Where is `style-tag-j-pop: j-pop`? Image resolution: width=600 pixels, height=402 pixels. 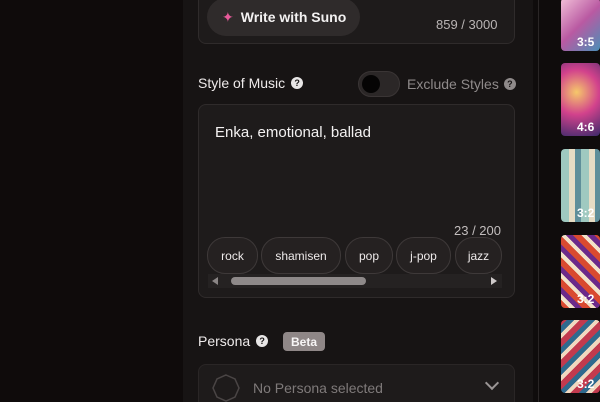
style-tag-j-pop: j-pop is located at coordinates (423, 255).